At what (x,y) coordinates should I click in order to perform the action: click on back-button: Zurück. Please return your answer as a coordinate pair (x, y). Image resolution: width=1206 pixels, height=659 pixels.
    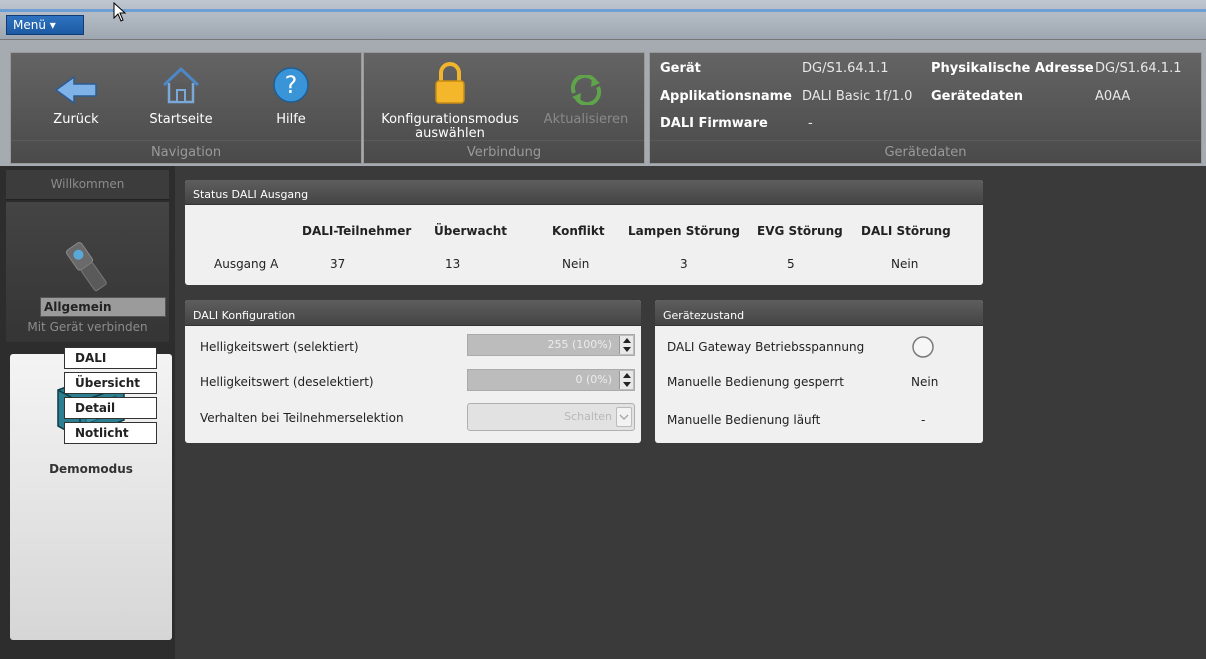
    Looking at the image, I should click on (76, 93).